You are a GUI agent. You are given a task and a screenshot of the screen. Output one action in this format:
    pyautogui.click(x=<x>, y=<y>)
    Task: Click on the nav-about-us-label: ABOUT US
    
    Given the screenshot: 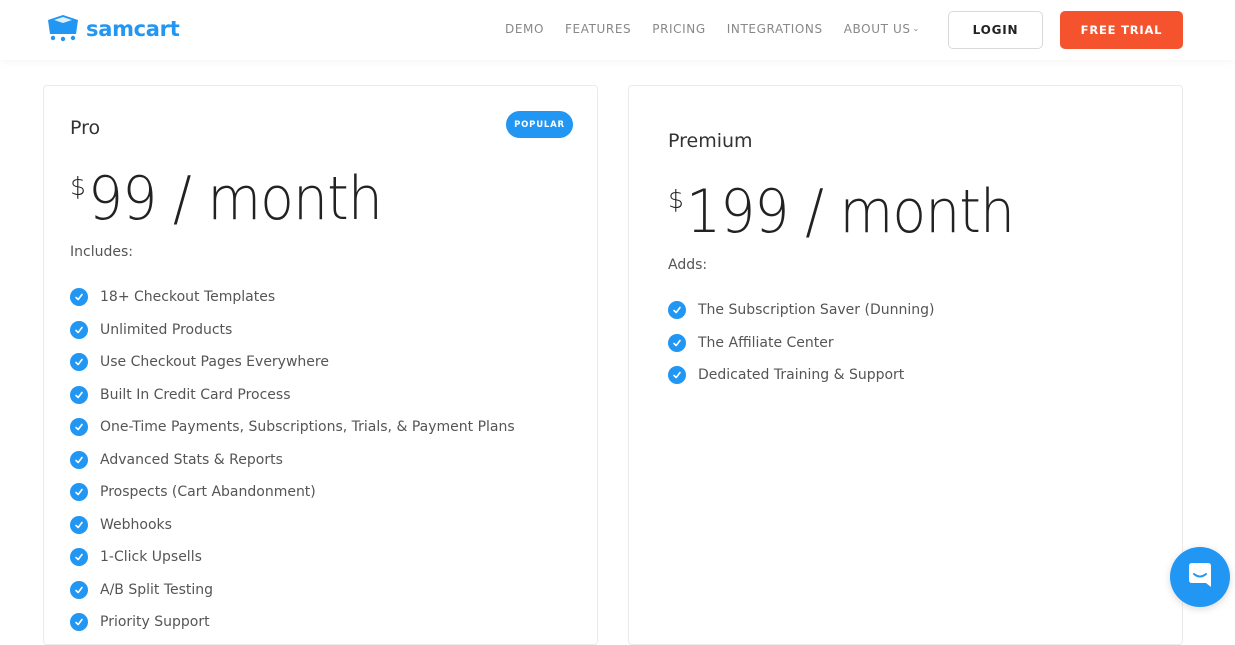 What is the action you would take?
    pyautogui.click(x=877, y=29)
    